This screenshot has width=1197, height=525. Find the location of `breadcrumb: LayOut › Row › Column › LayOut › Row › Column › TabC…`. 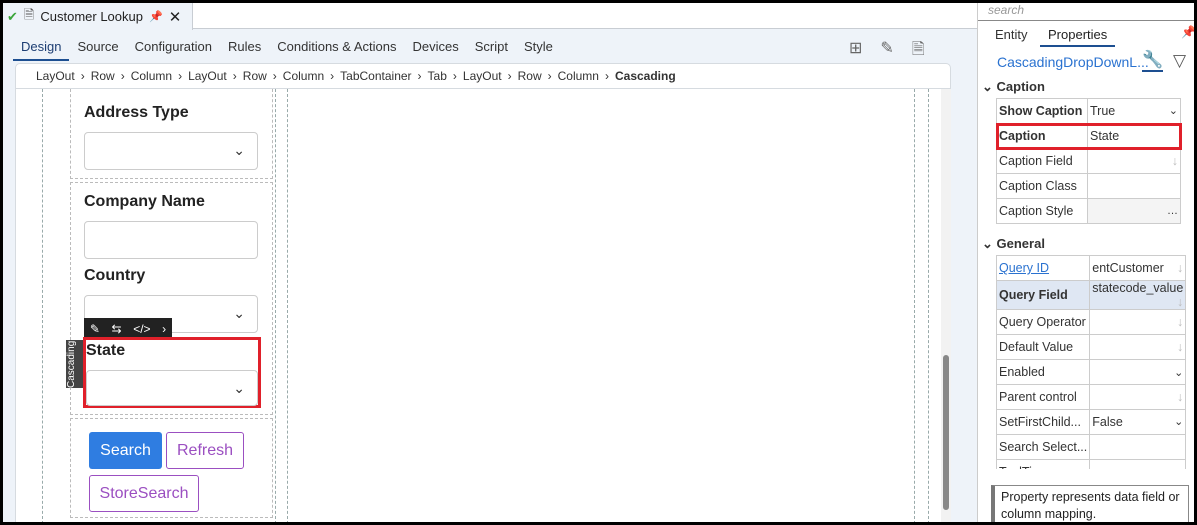

breadcrumb: LayOut › Row › Column › LayOut › Row › Column › TabC… is located at coordinates (483, 76).